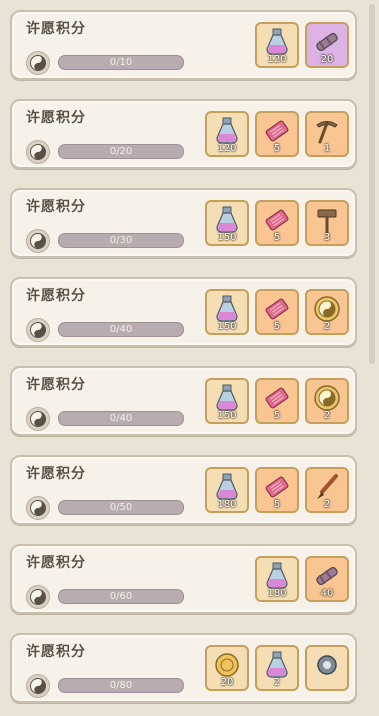  I want to click on reward-row: 许愿积分 0/30 150 5 3, so click(183, 223).